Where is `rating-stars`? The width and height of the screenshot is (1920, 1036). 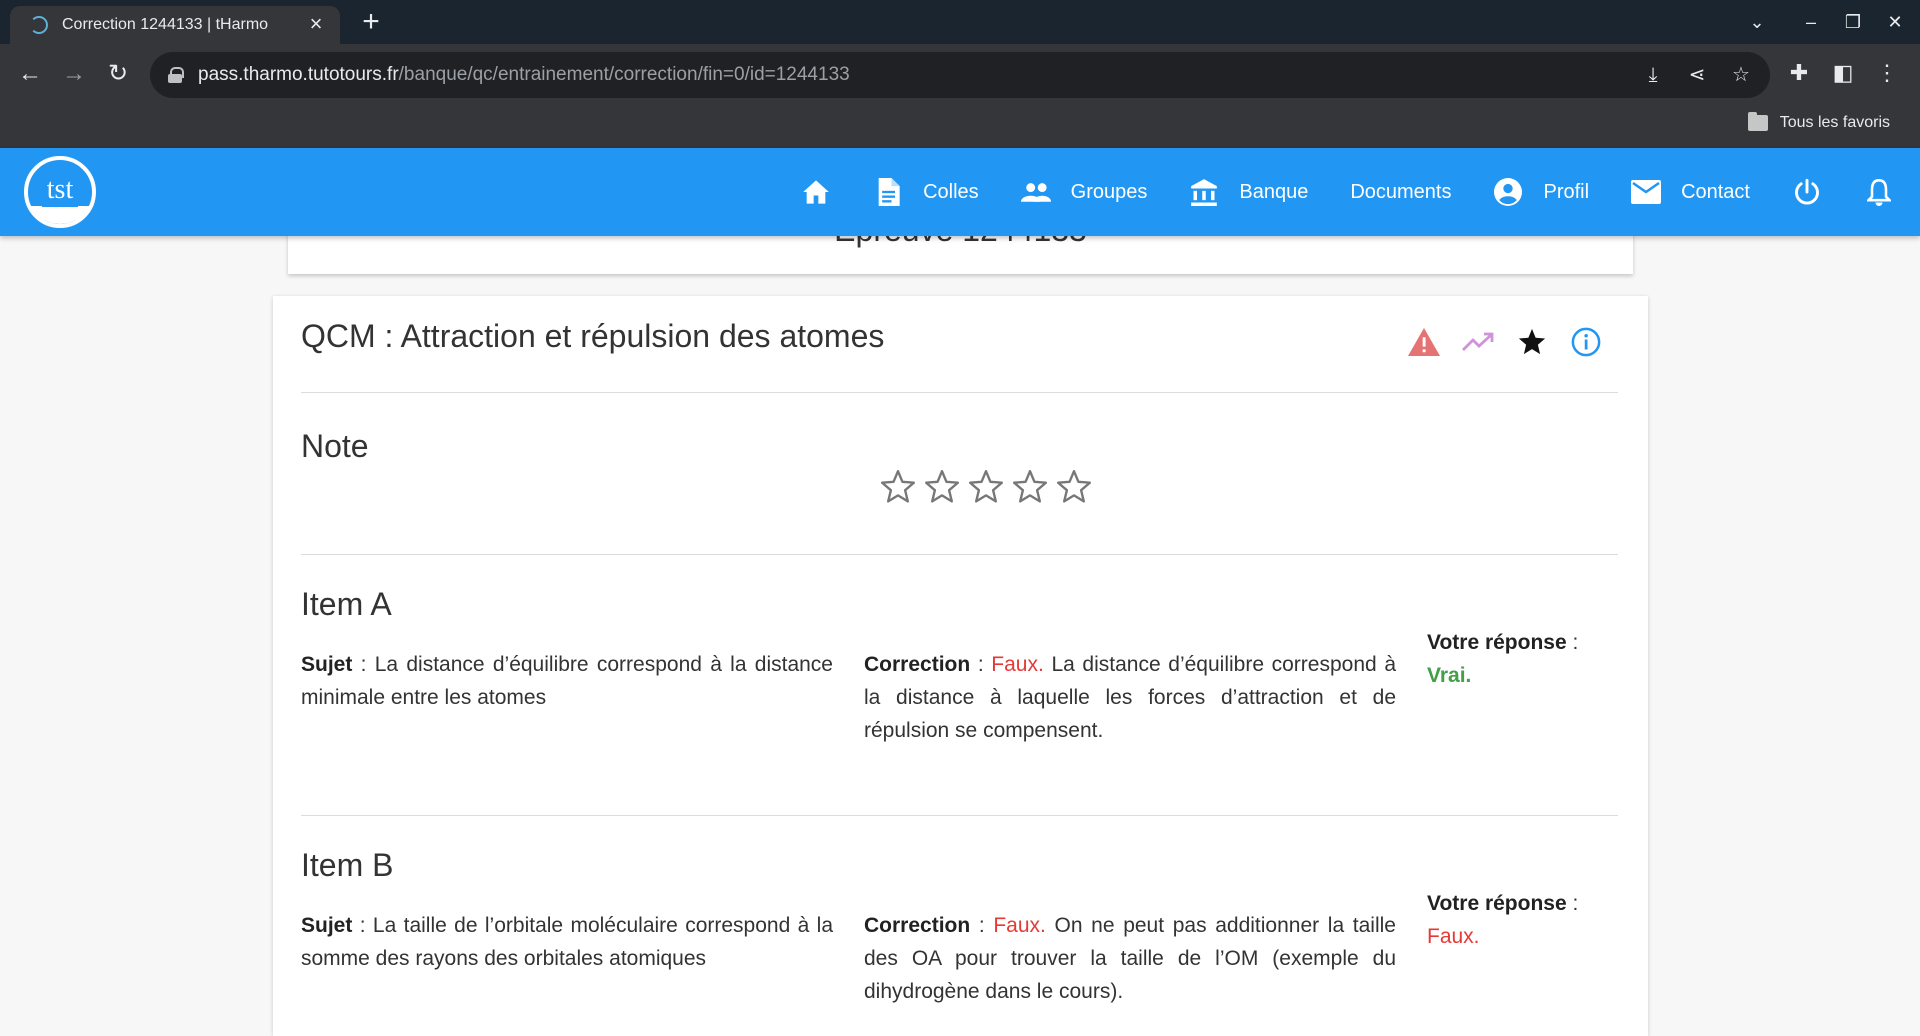
rating-stars is located at coordinates (989, 487).